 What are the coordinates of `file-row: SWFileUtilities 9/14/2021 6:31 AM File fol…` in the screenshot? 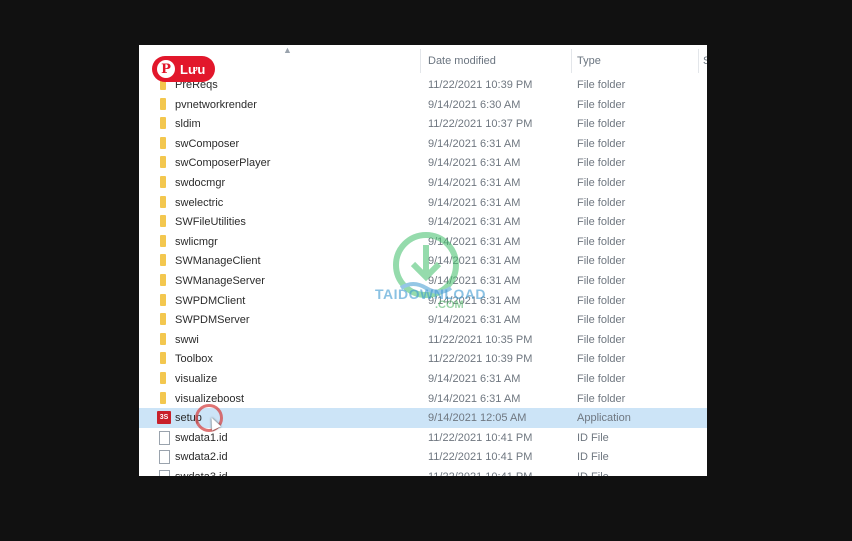 It's located at (423, 222).